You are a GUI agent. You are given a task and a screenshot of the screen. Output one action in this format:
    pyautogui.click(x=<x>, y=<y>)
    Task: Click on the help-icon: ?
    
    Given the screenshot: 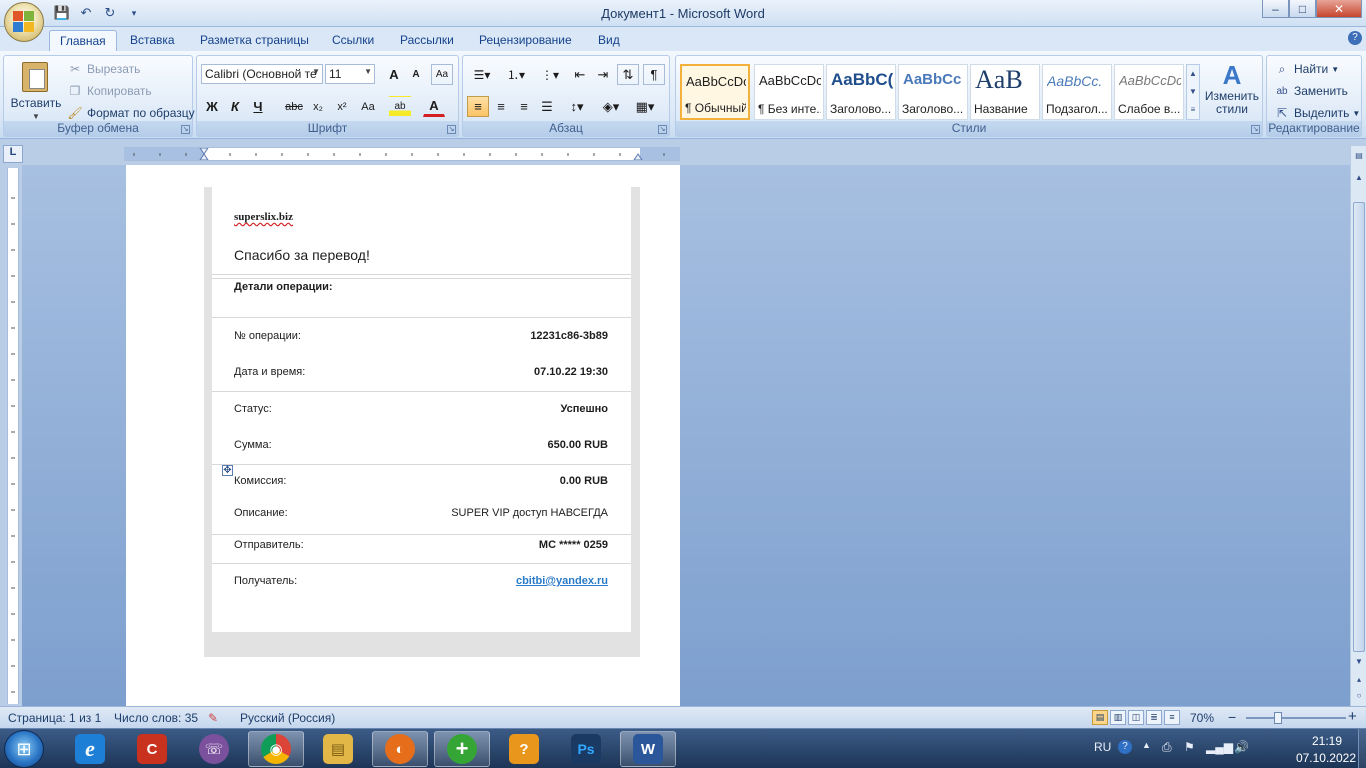 What is the action you would take?
    pyautogui.click(x=1355, y=38)
    